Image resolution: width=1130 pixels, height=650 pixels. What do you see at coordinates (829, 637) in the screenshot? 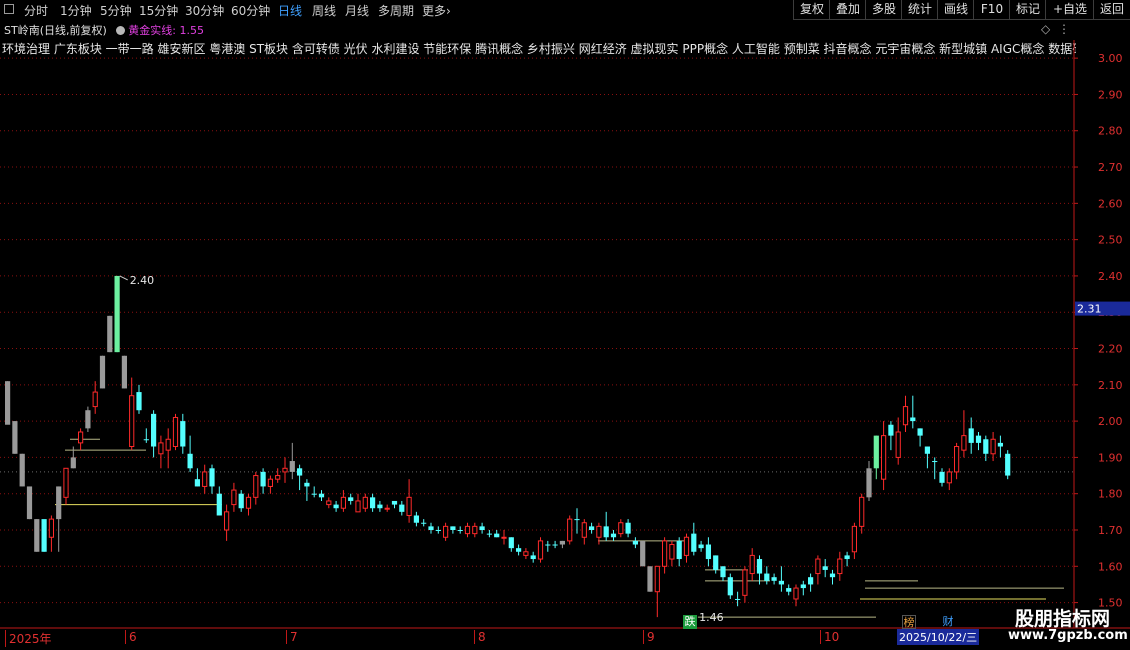
I see `date-axis-label: 10` at bounding box center [829, 637].